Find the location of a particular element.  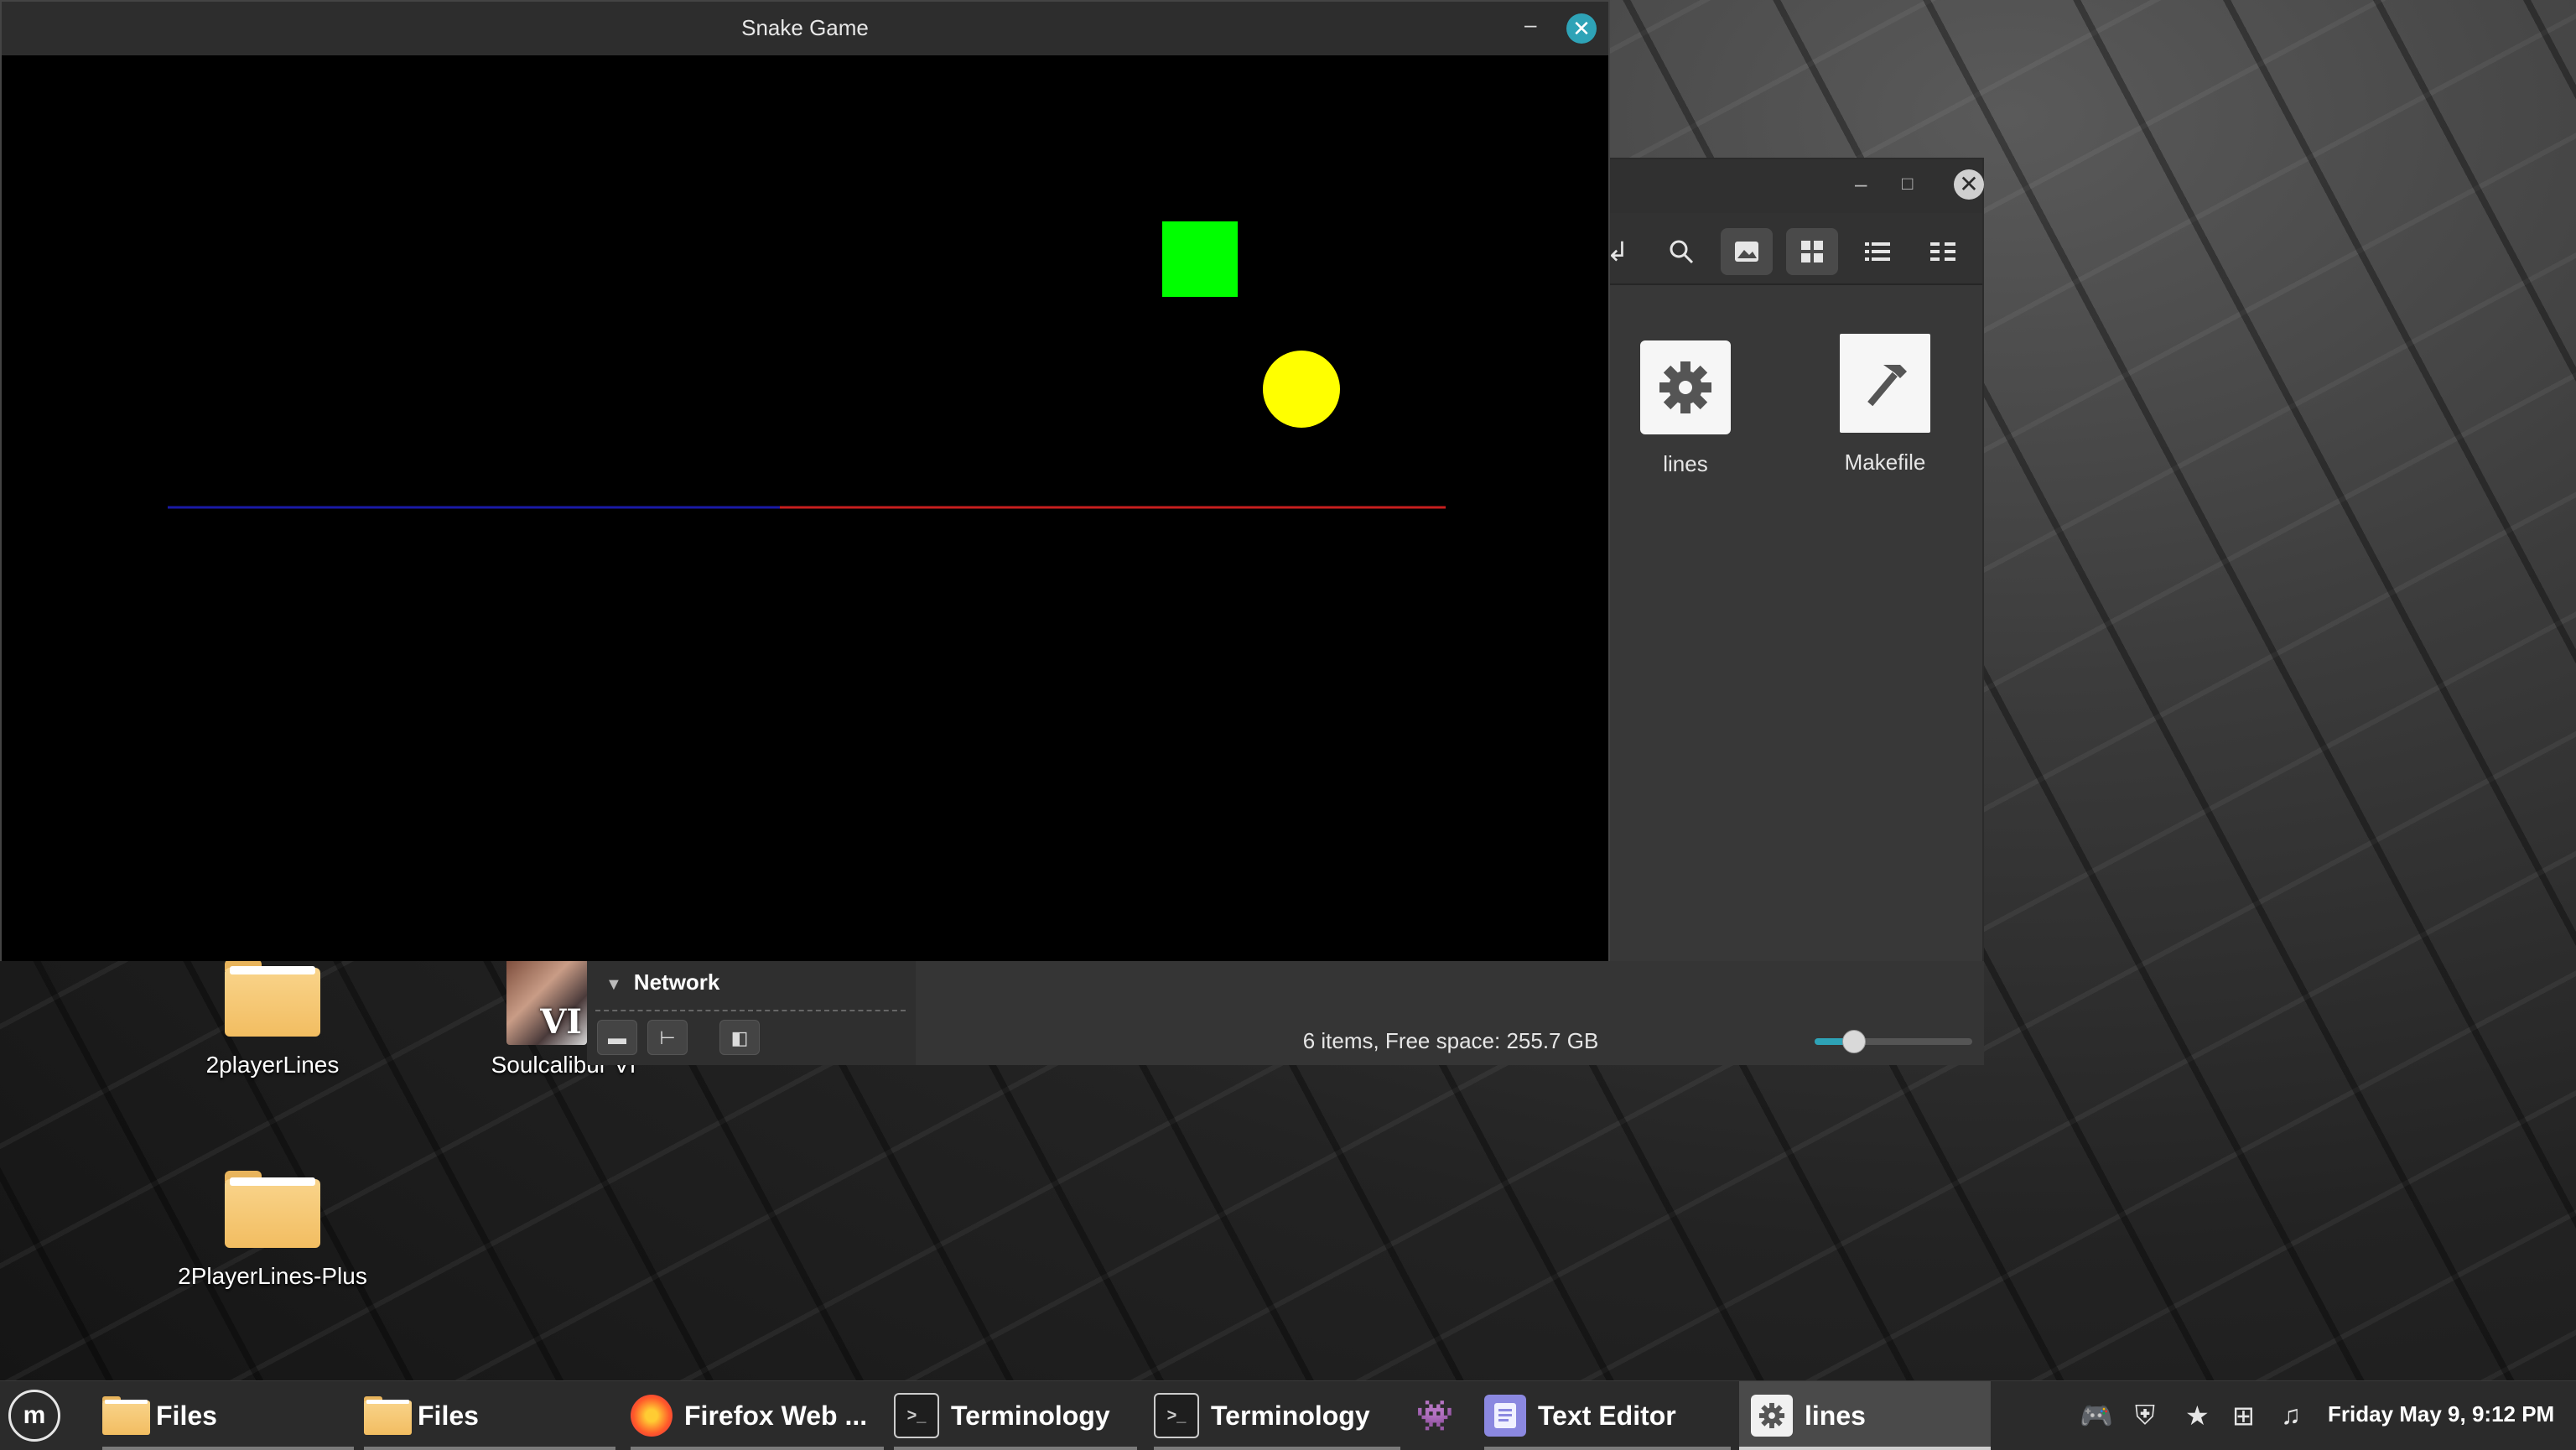

compact-view-icon is located at coordinates (1943, 251).